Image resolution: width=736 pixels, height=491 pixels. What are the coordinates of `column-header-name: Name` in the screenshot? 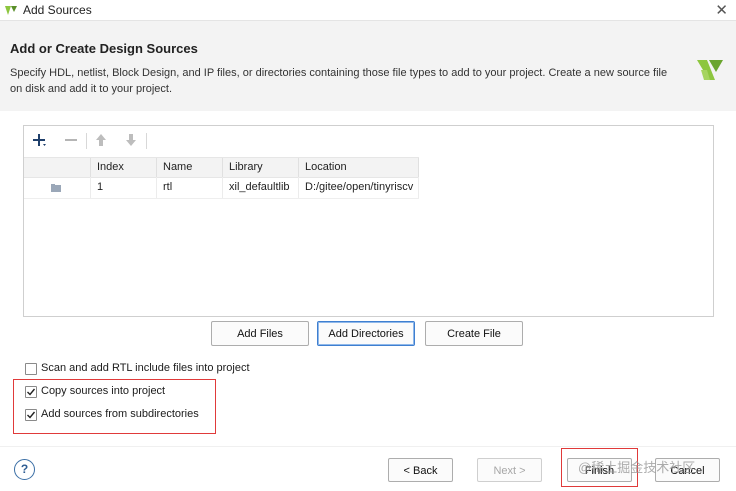 It's located at (190, 167).